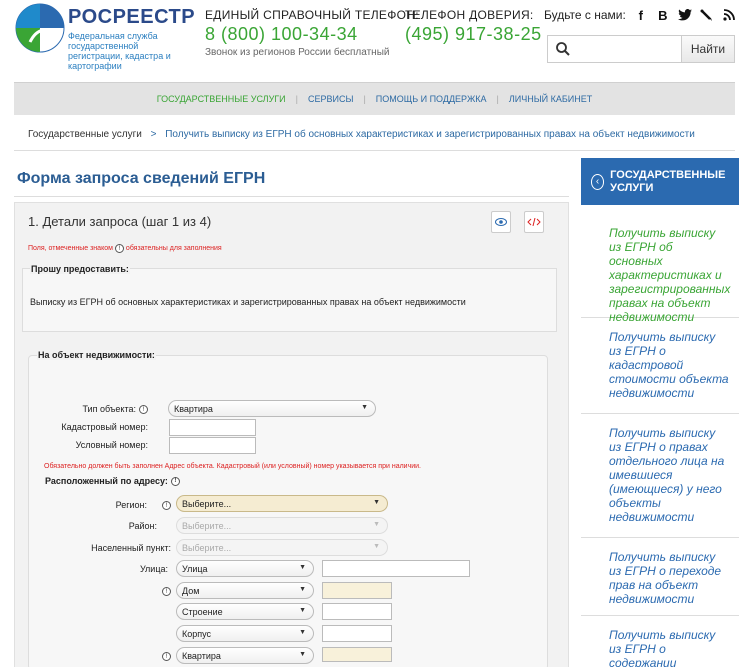 This screenshot has height=667, width=745. What do you see at coordinates (104, 427) in the screenshot?
I see `cadastral-number-label: Кадастровый номер:` at bounding box center [104, 427].